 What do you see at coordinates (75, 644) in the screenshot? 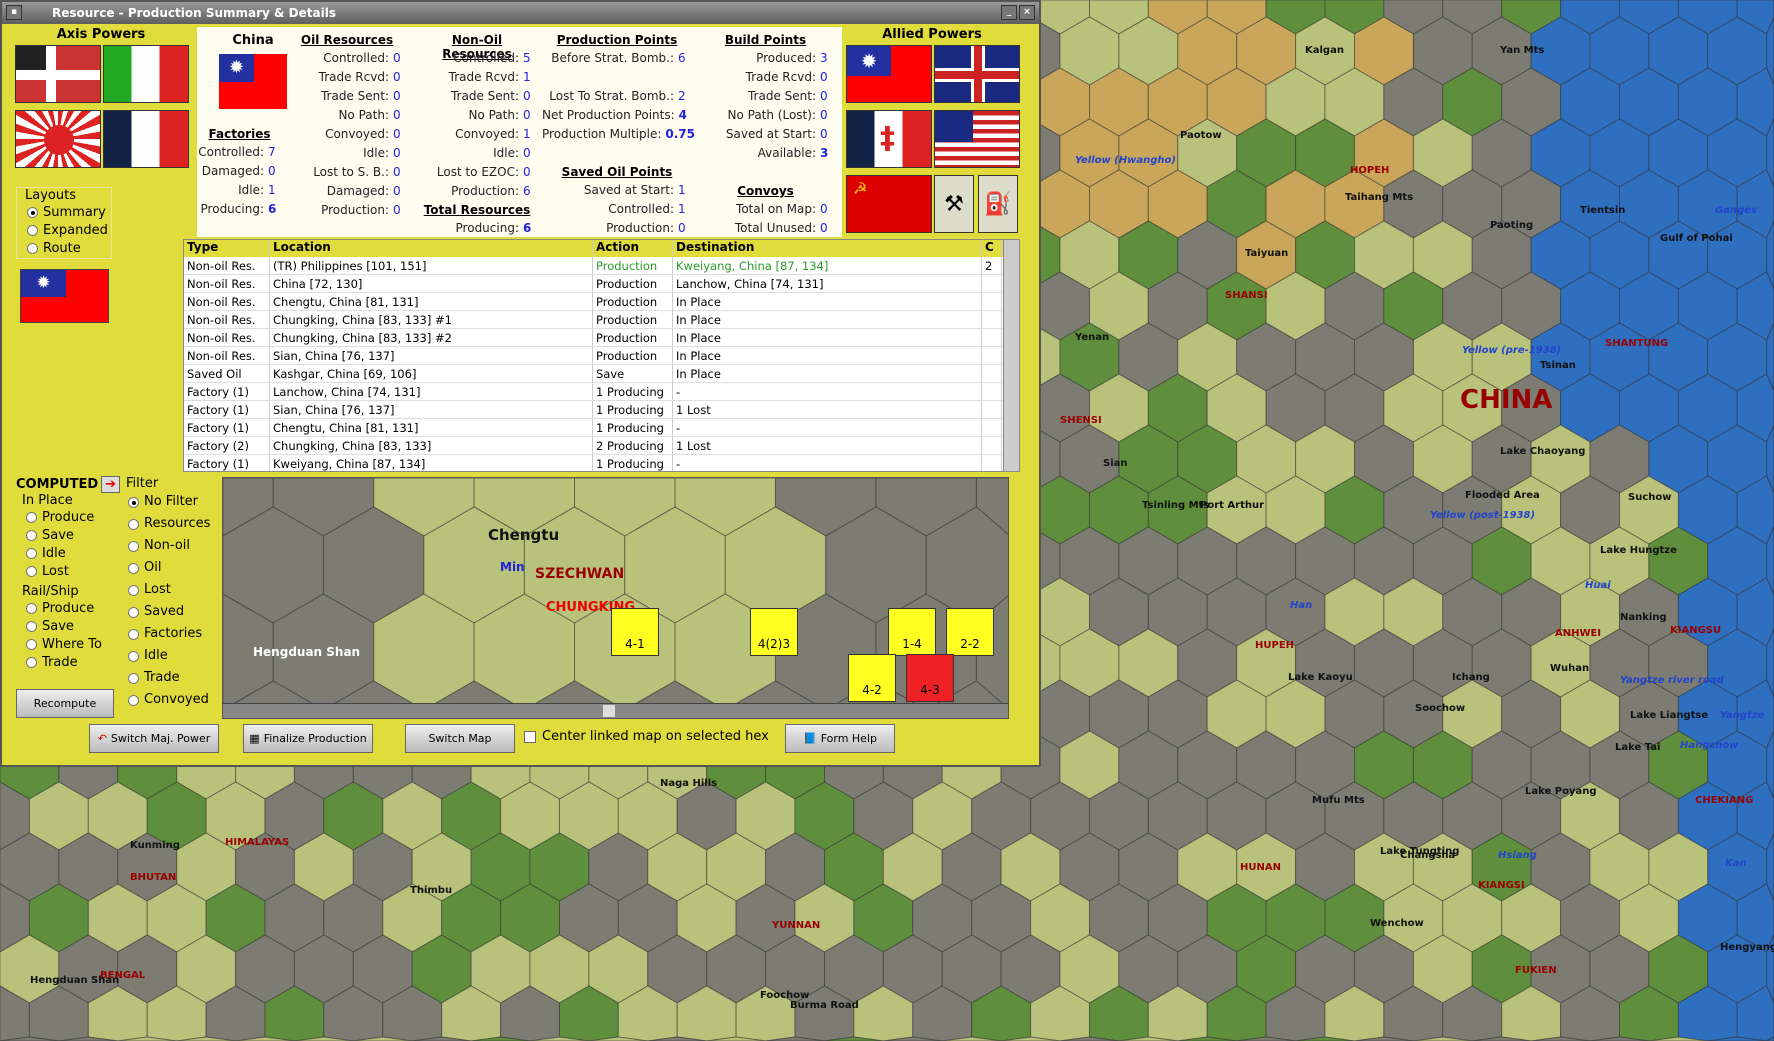
I see `rail-ship-radio: Where To` at bounding box center [75, 644].